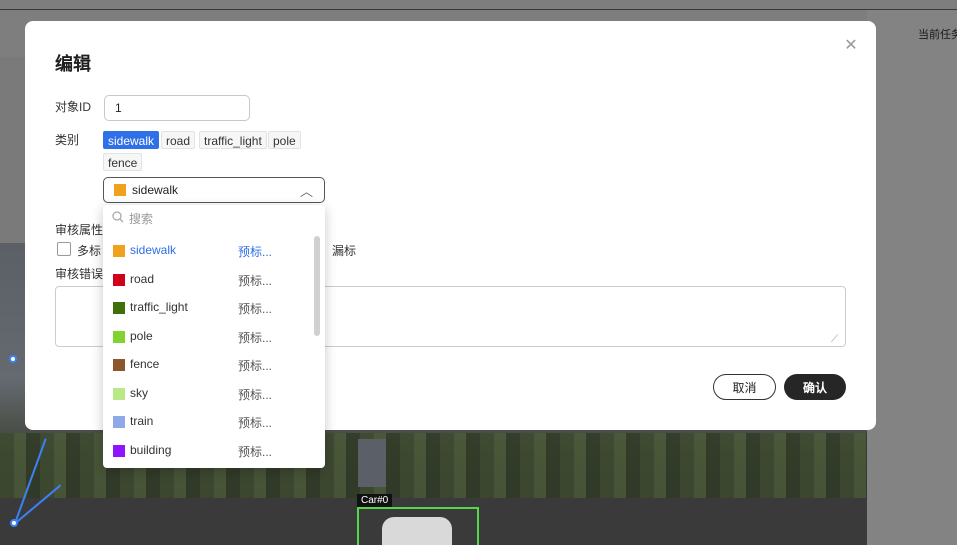  What do you see at coordinates (151, 449) in the screenshot?
I see `option-name: building` at bounding box center [151, 449].